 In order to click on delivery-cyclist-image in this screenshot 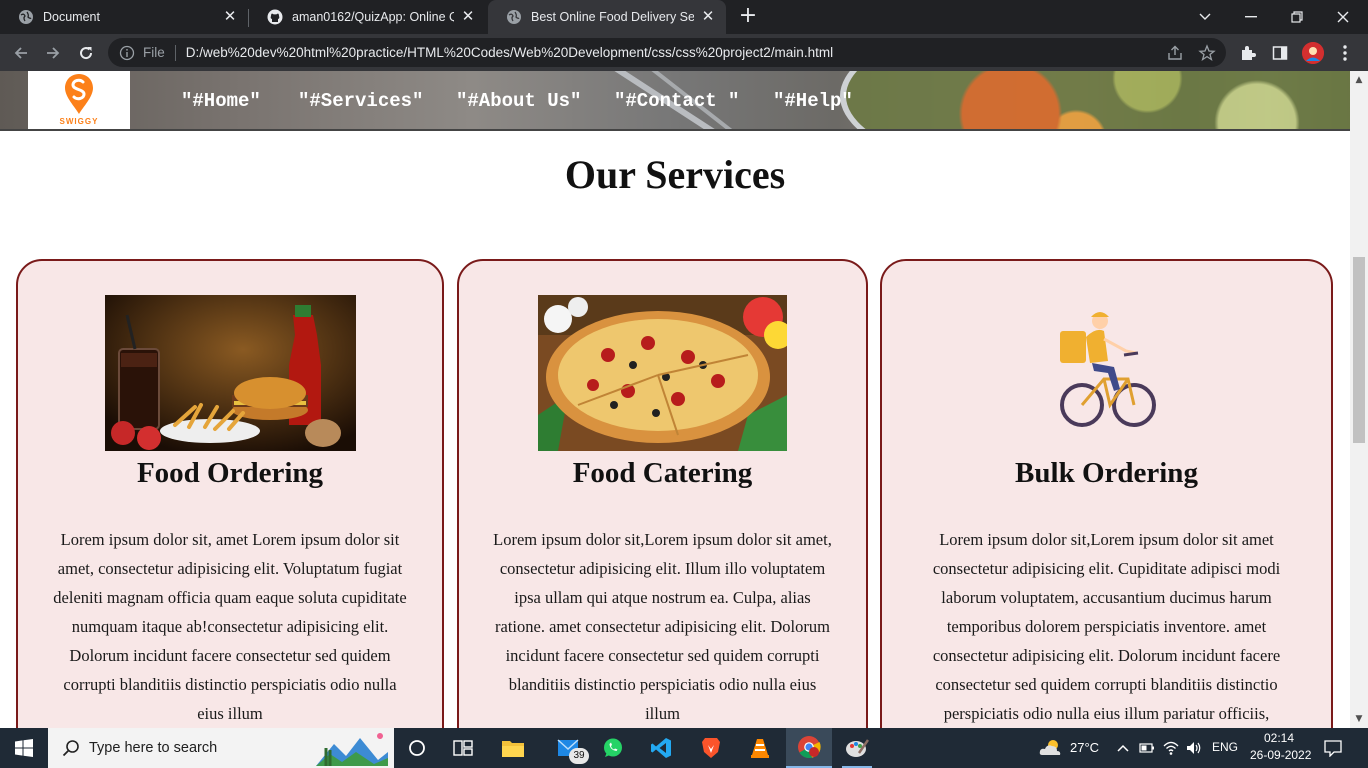, I will do `click(1108, 369)`.